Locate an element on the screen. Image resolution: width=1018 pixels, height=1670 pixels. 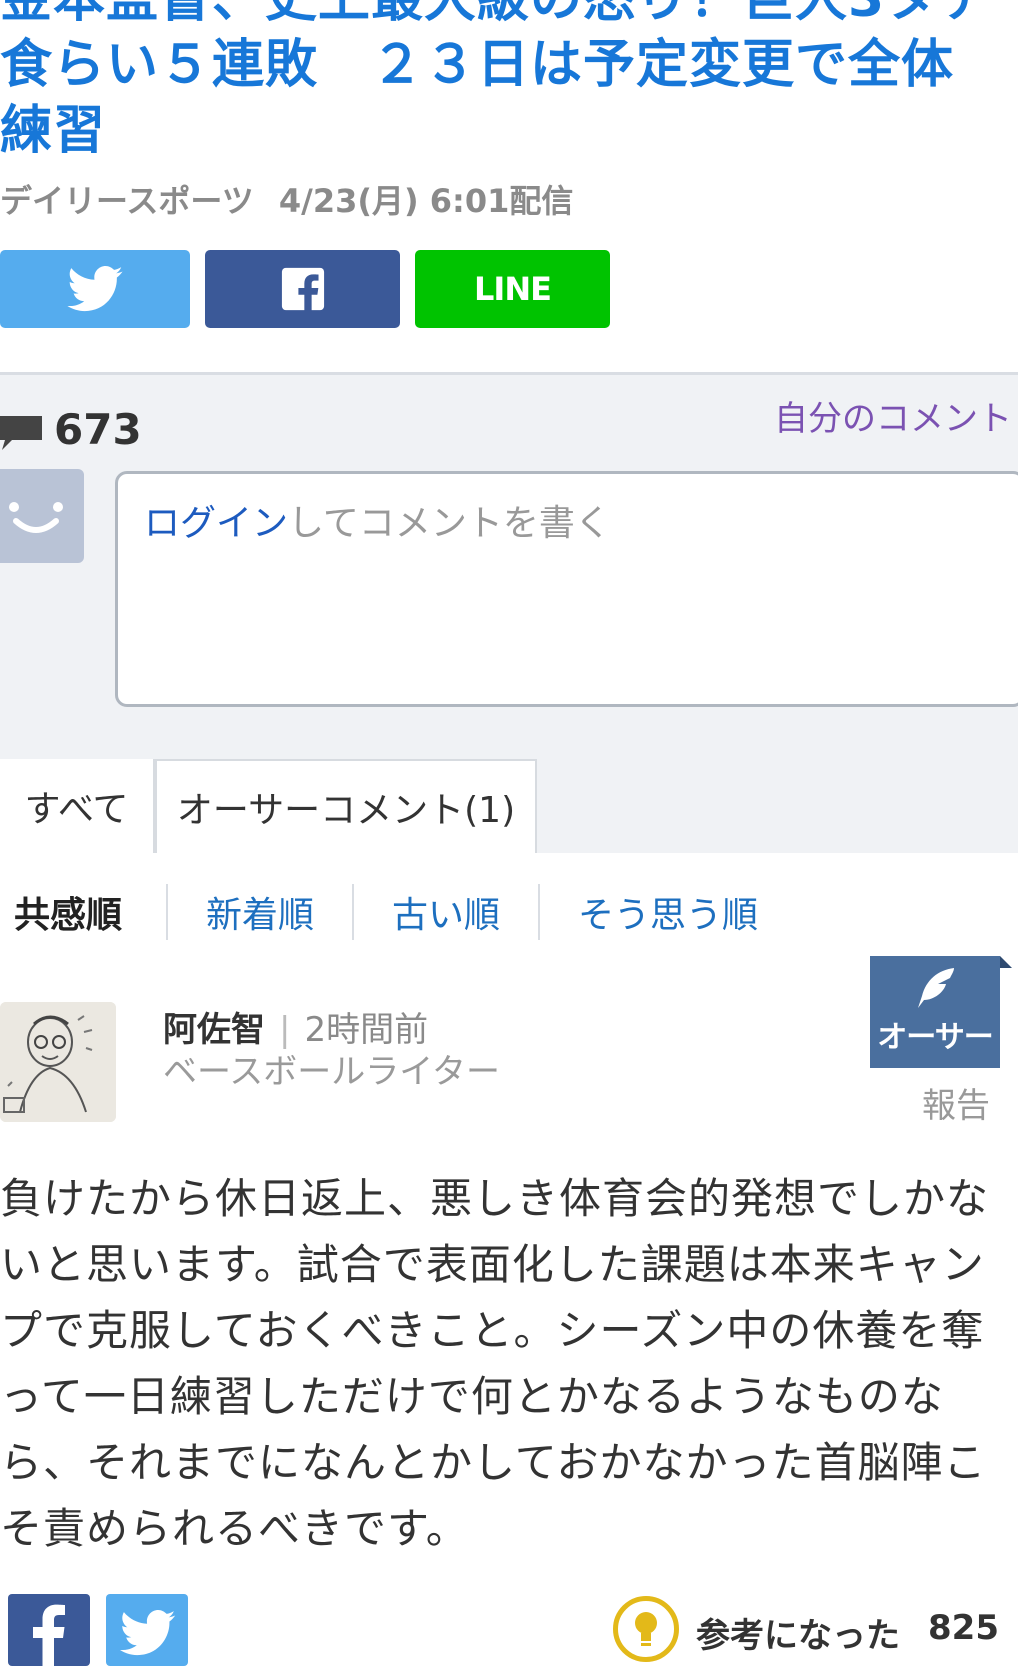
comment-facebook-share-button is located at coordinates (49, 1630).